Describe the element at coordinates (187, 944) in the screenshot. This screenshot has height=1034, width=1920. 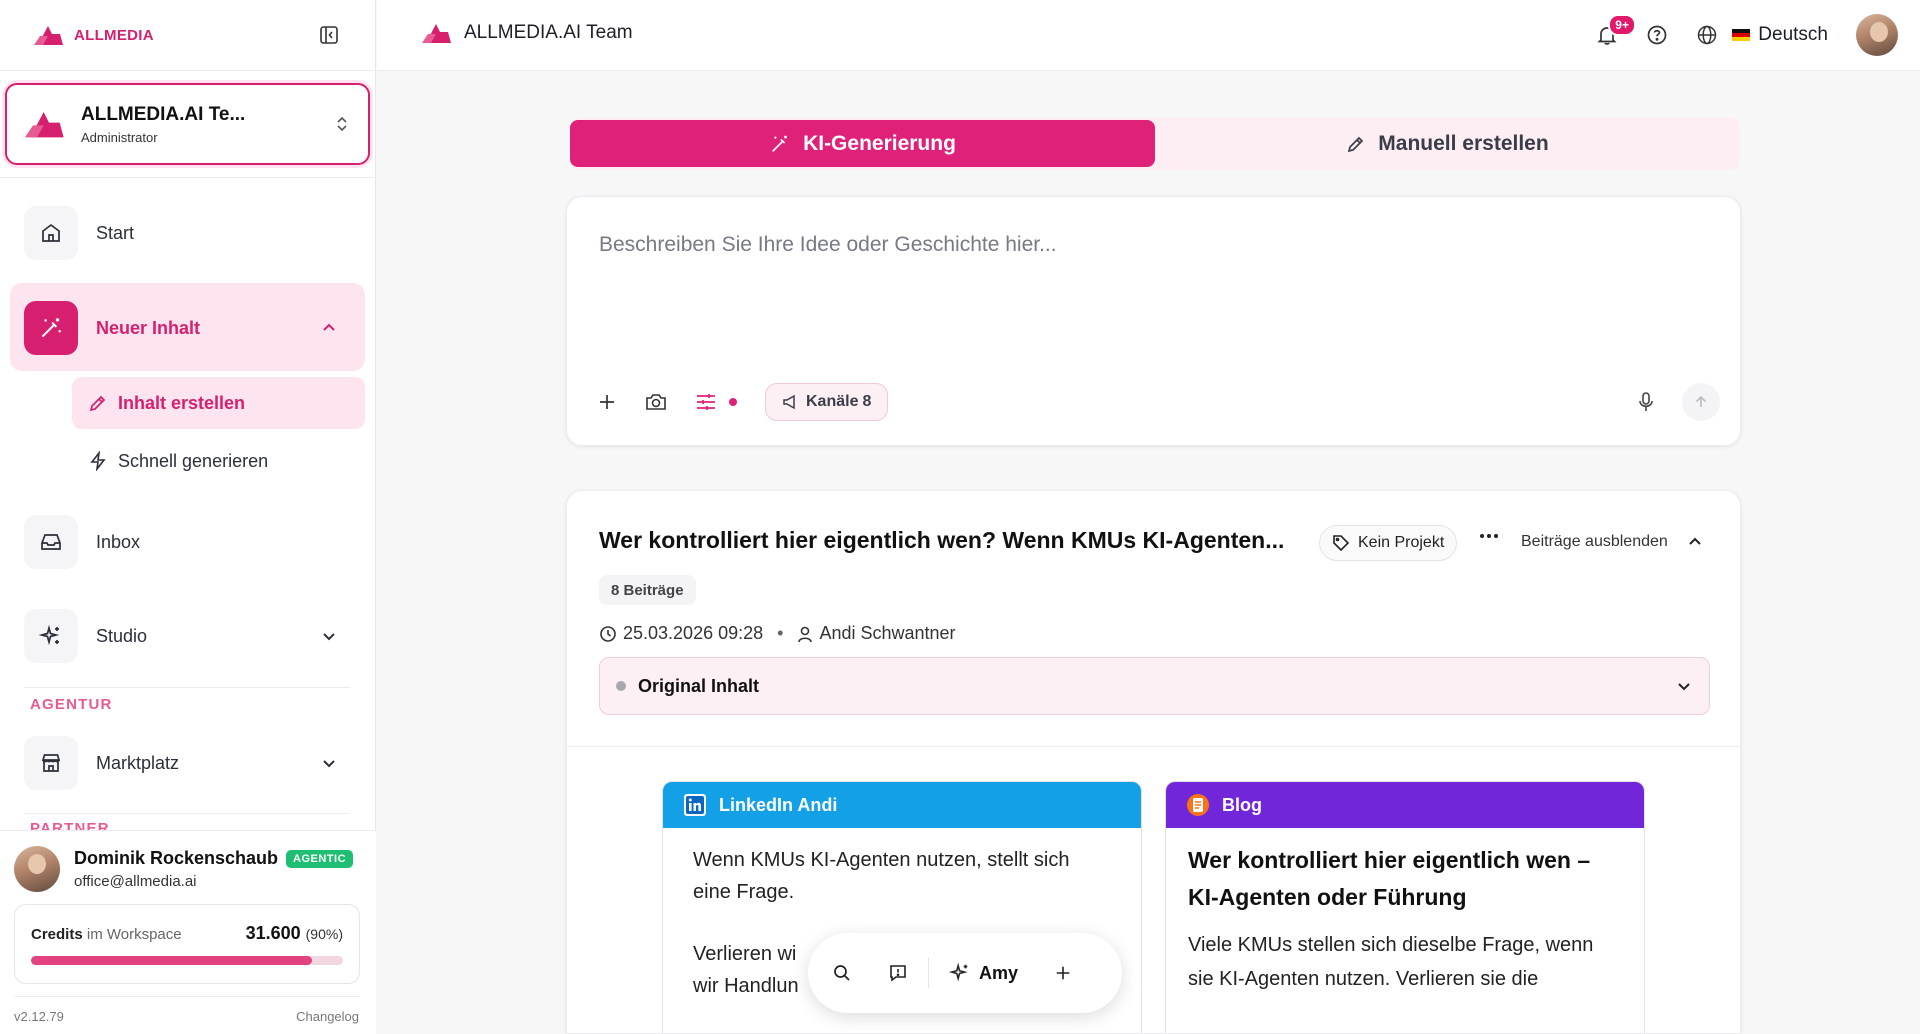
I see `credits-card: Credits im Workspace 31.600 (90%)` at that location.